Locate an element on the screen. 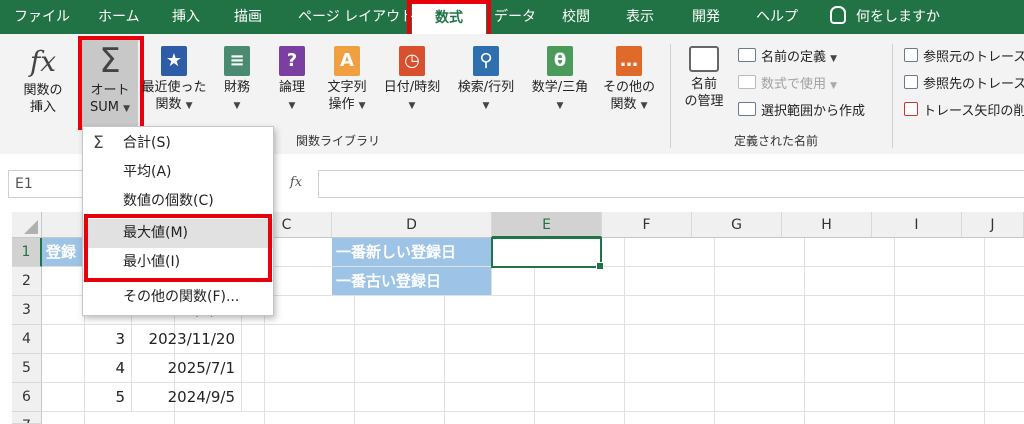 This screenshot has height=424, width=1024. insert-function-button: fx 関数の 挿入 is located at coordinates (43, 79).